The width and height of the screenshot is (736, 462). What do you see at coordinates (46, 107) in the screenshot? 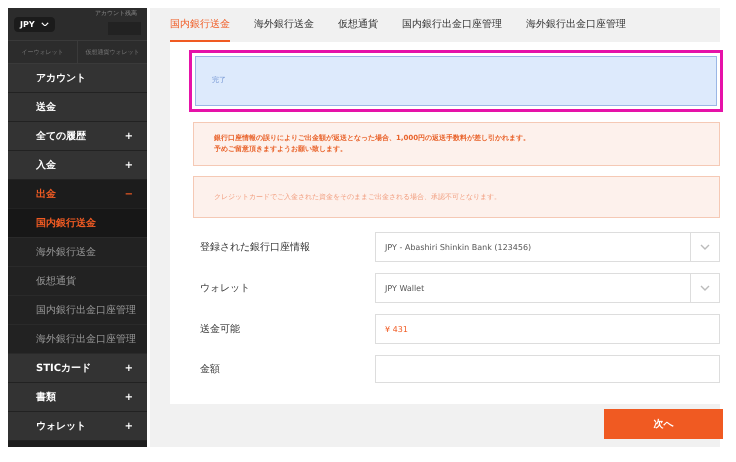
I see `sidebar-item-label: 送金` at bounding box center [46, 107].